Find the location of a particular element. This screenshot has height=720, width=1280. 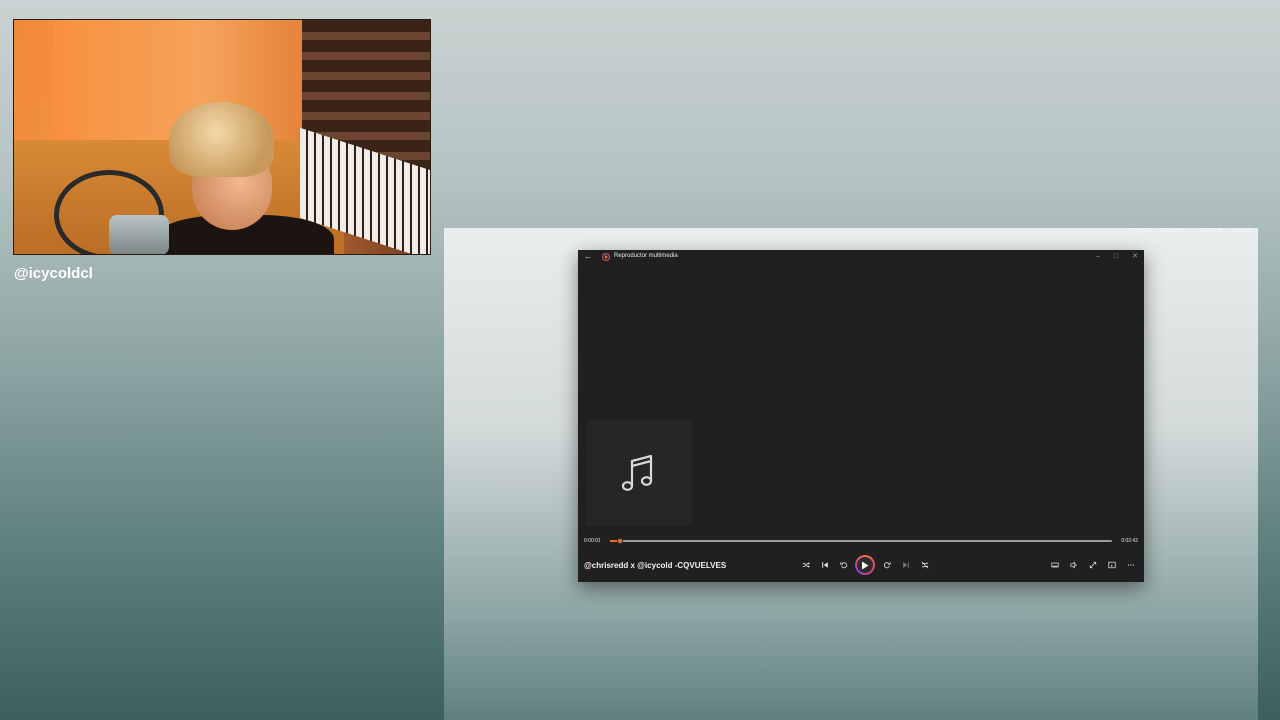

performance-stats: FPS N/A | GPU 29 % | CPU 29 % | Lat. N/A is located at coordinates (1187, 231).